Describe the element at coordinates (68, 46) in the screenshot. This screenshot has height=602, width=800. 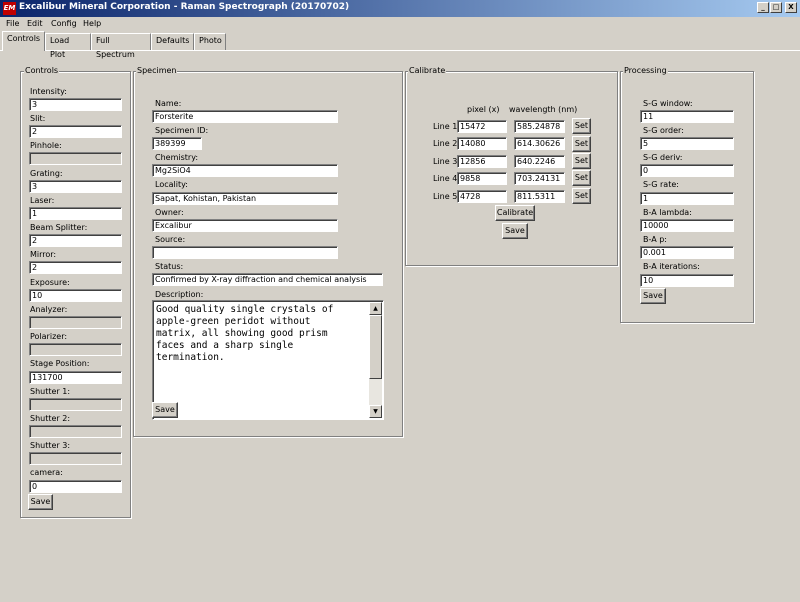
I see `tab-load-plot: Load Plot` at that location.